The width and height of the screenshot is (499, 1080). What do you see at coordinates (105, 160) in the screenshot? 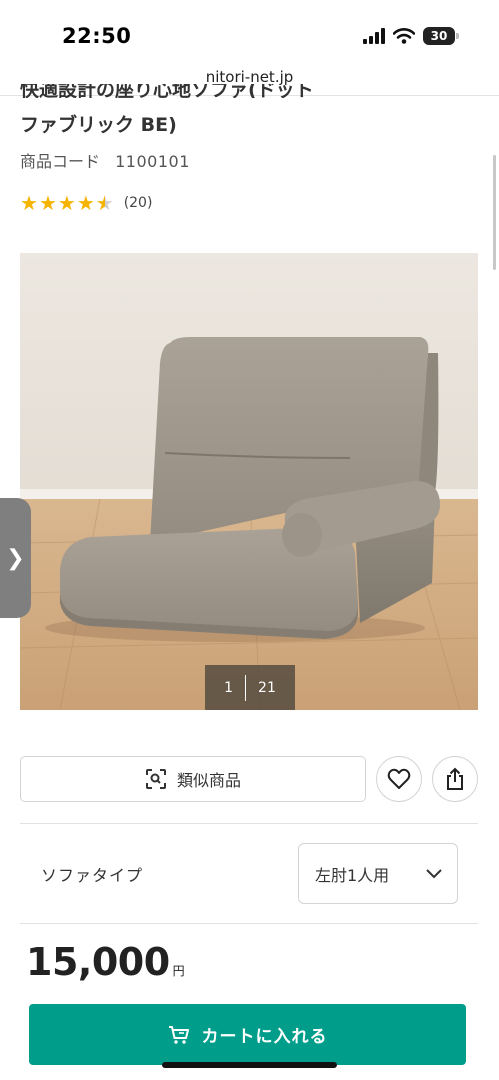
I see `product-code: 商品コード 1100101` at bounding box center [105, 160].